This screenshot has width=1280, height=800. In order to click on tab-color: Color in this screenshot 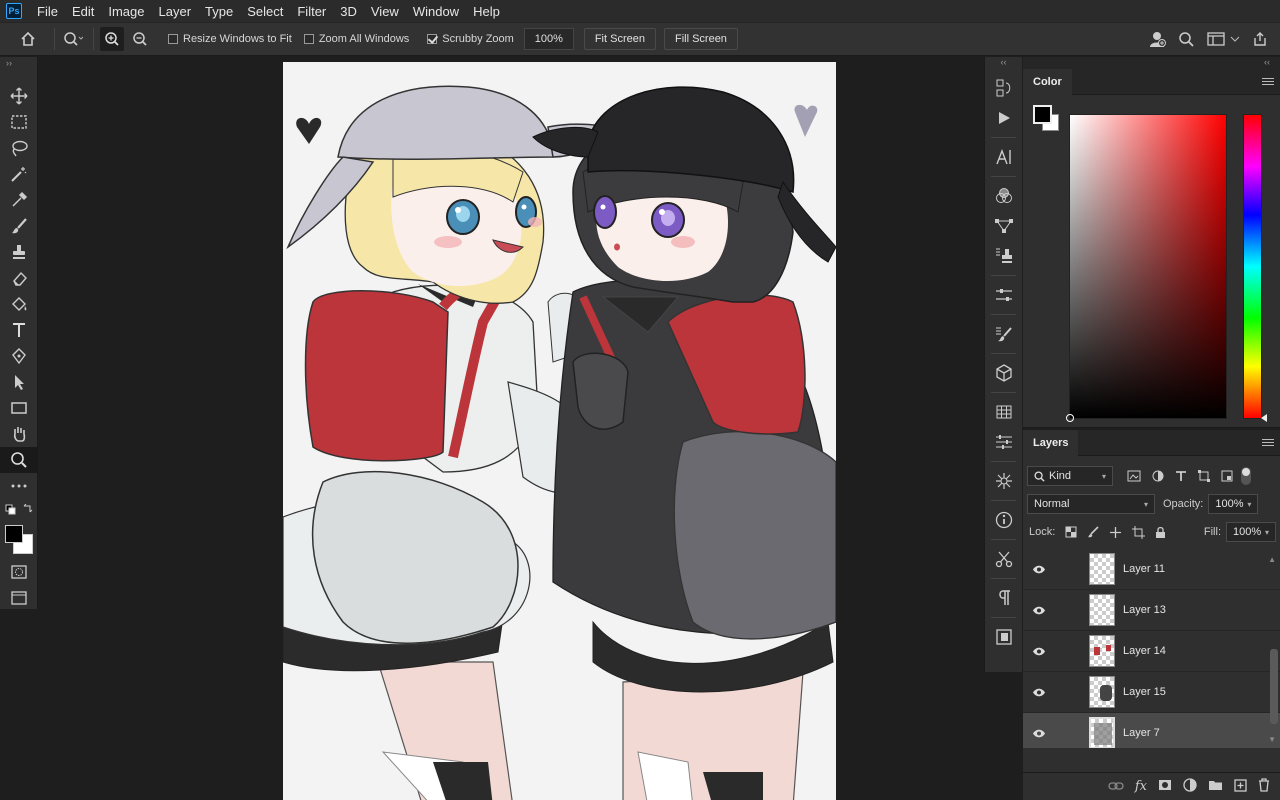, I will do `click(1047, 81)`.